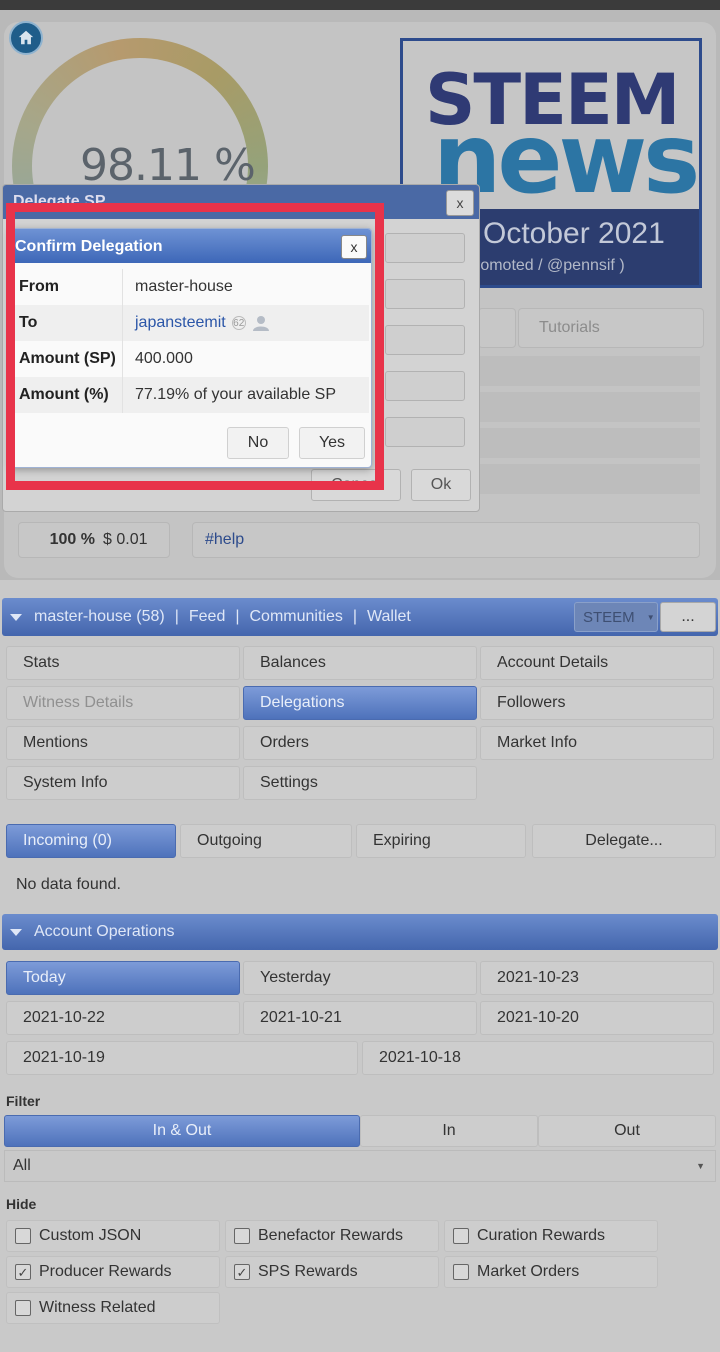  Describe the element at coordinates (99, 617) in the screenshot. I see `nav-account: master-house (58)` at that location.